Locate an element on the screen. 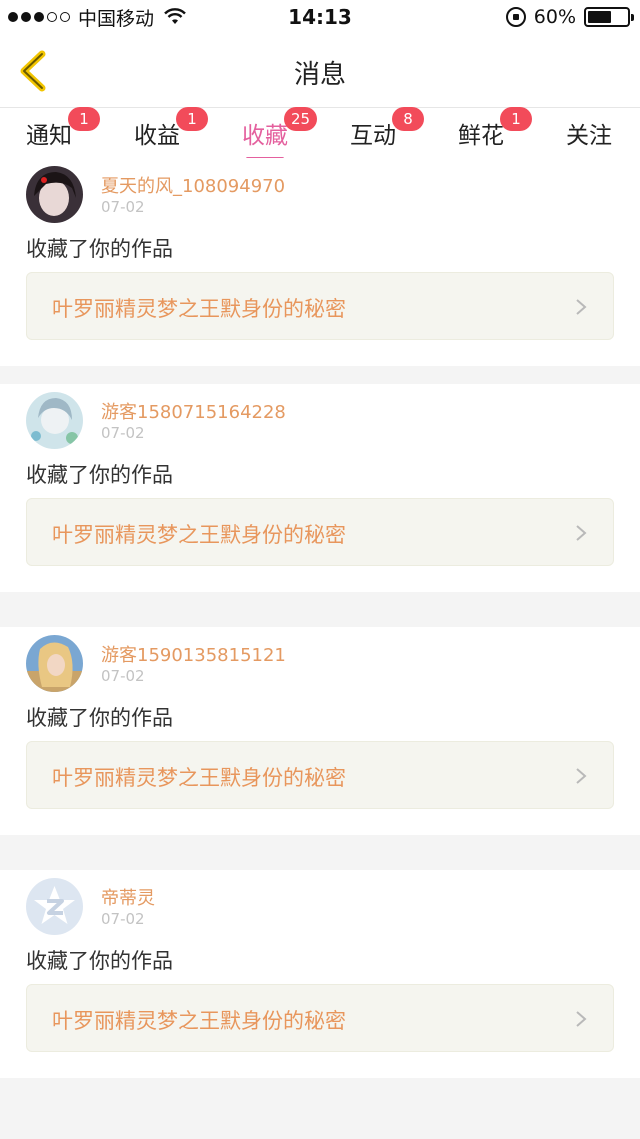  unread-badge: 25 is located at coordinates (301, 119).